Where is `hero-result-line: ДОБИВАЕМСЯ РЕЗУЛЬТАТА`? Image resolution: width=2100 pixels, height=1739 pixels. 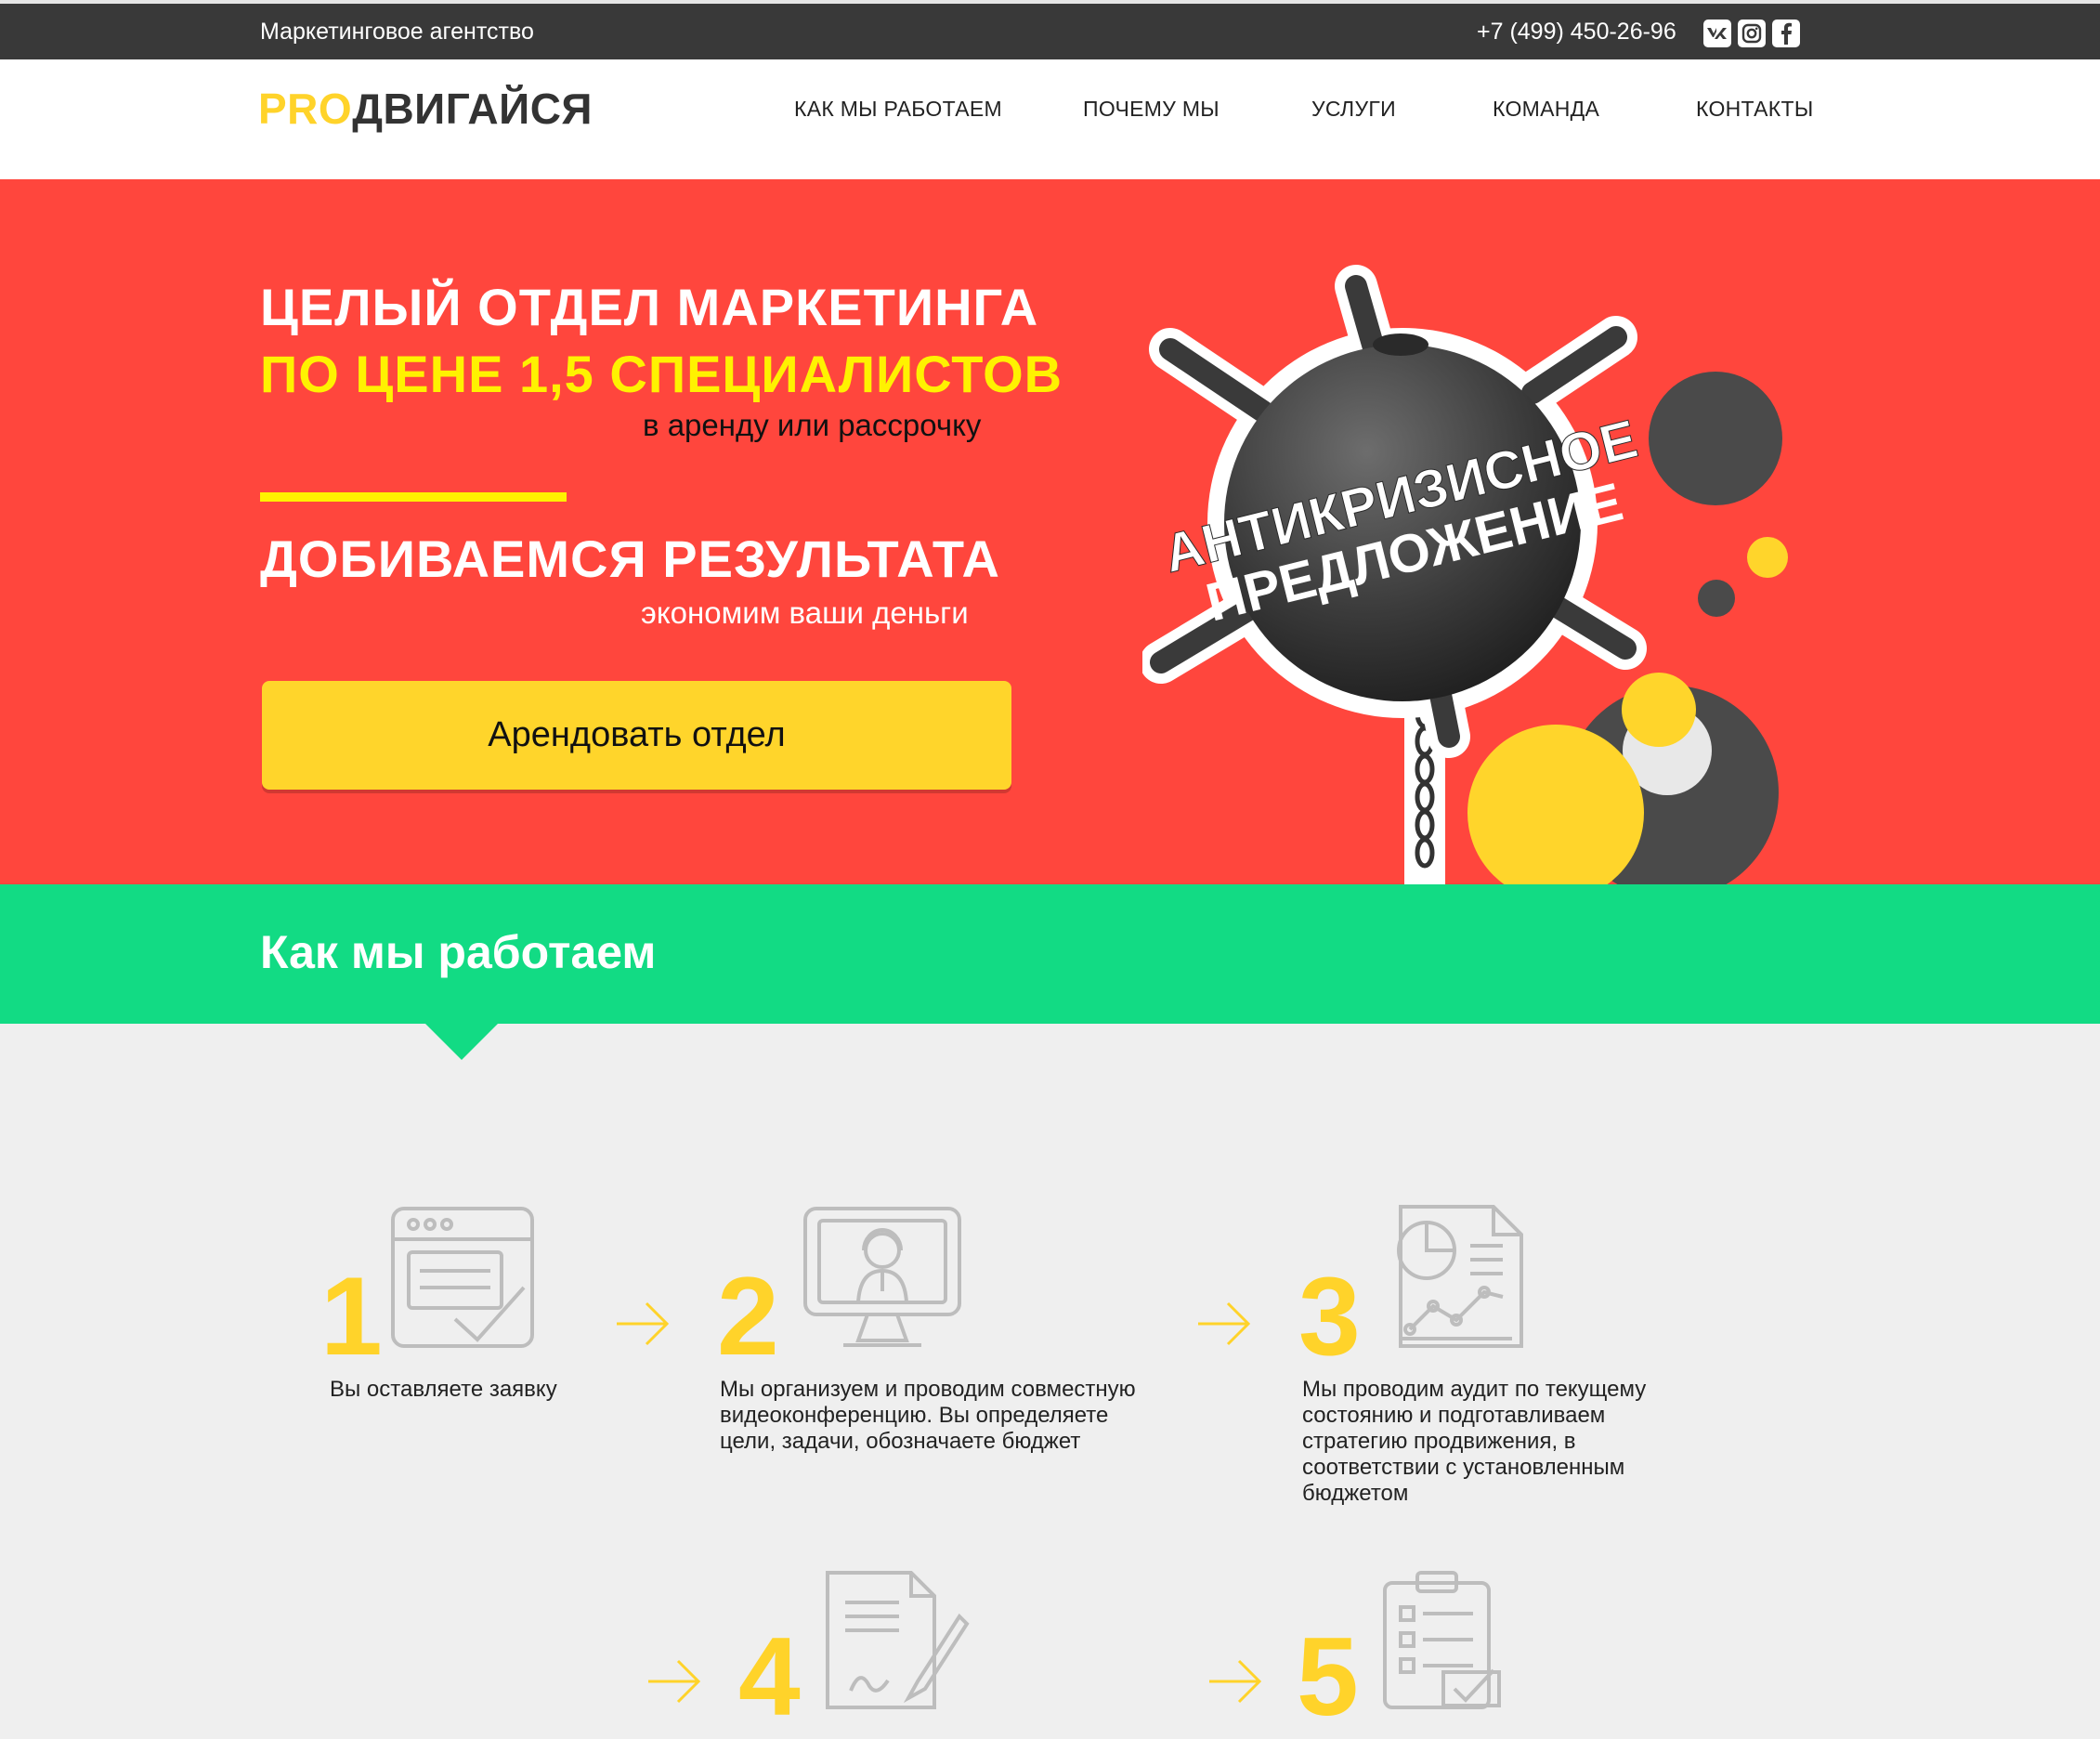 hero-result-line: ДОБИВАЕМСЯ РЕЗУЛЬТАТА is located at coordinates (630, 559).